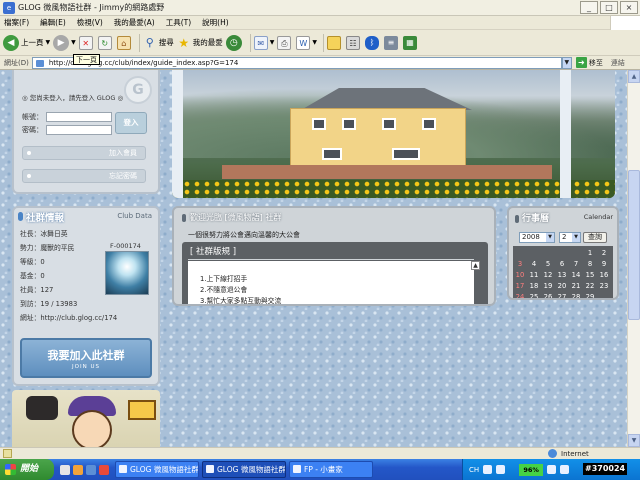  I want to click on forward-arrow-icon: ▶, so click(61, 42).